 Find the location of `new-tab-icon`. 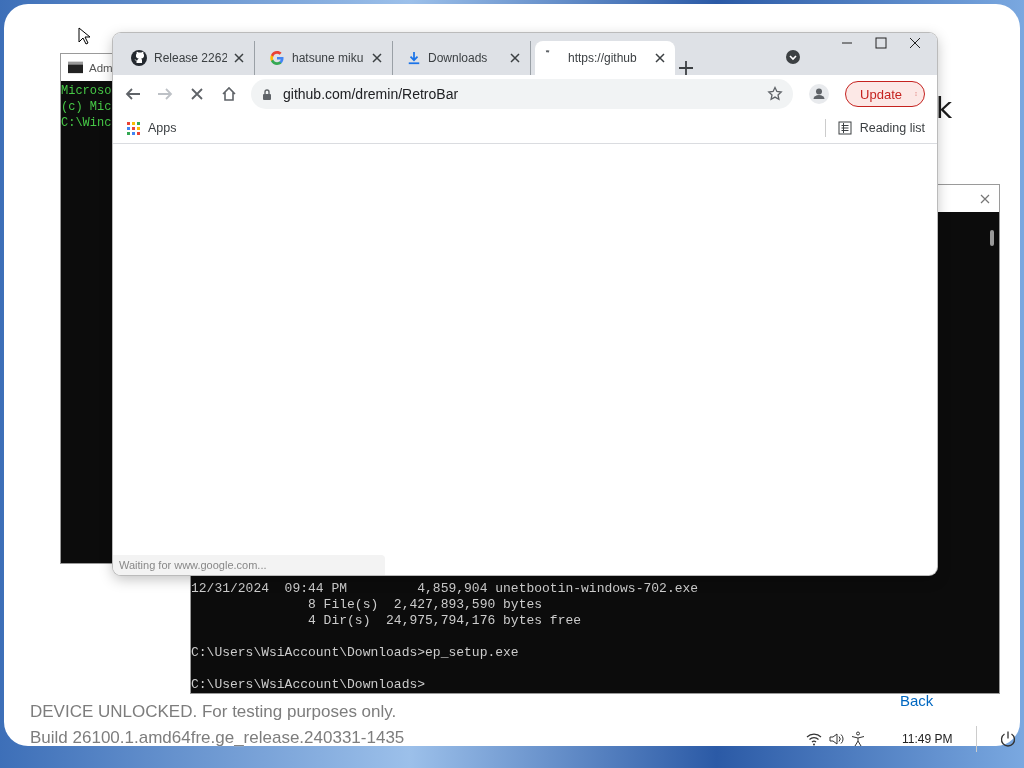

new-tab-icon is located at coordinates (686, 68).